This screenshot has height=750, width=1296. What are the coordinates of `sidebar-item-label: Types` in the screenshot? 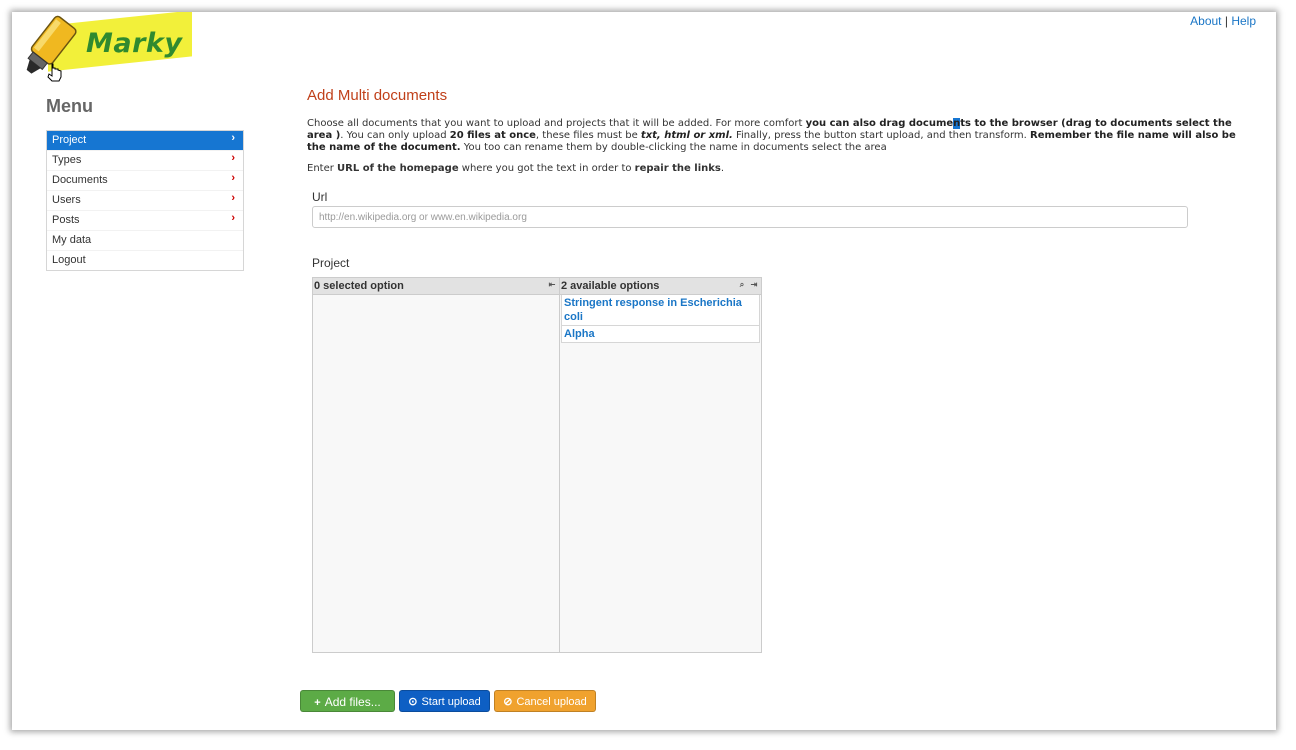 It's located at (67, 160).